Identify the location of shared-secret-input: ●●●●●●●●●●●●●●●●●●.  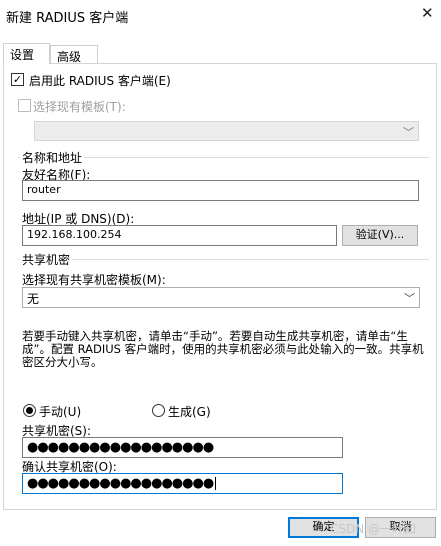
(182, 447).